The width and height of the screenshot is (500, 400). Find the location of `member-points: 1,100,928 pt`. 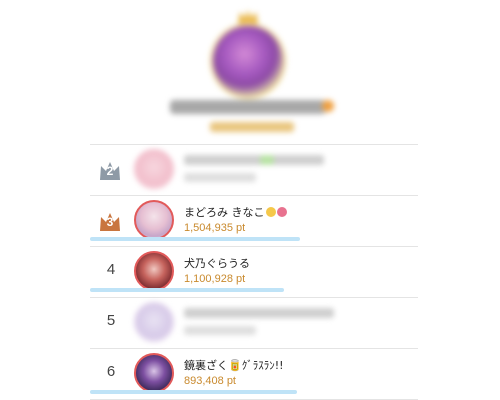

member-points: 1,100,928 pt is located at coordinates (215, 279).